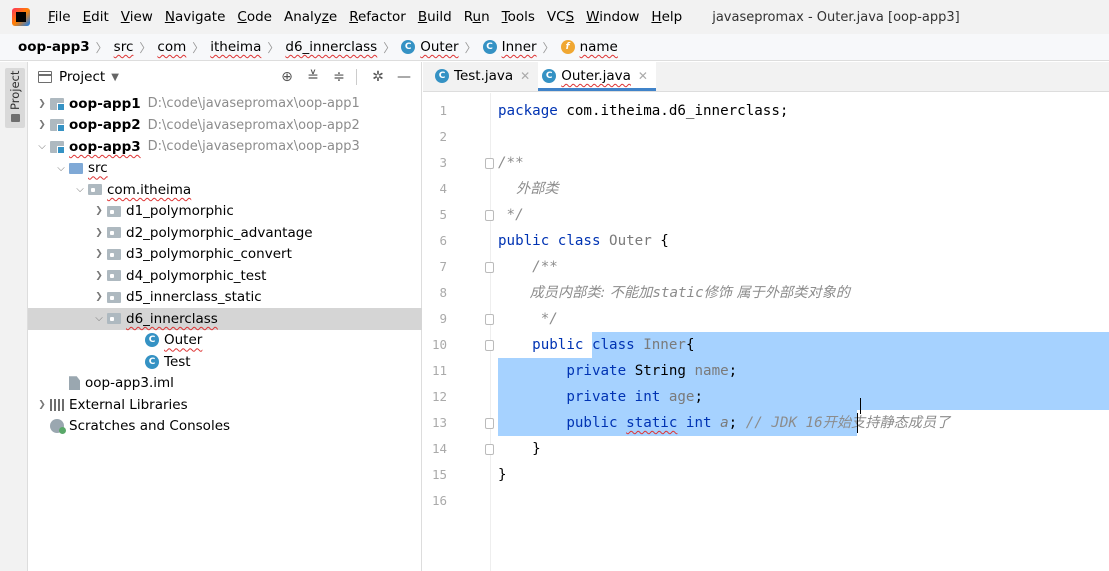 The width and height of the screenshot is (1109, 571). What do you see at coordinates (169, 17) in the screenshot?
I see `menu-mnemonic: N` at bounding box center [169, 17].